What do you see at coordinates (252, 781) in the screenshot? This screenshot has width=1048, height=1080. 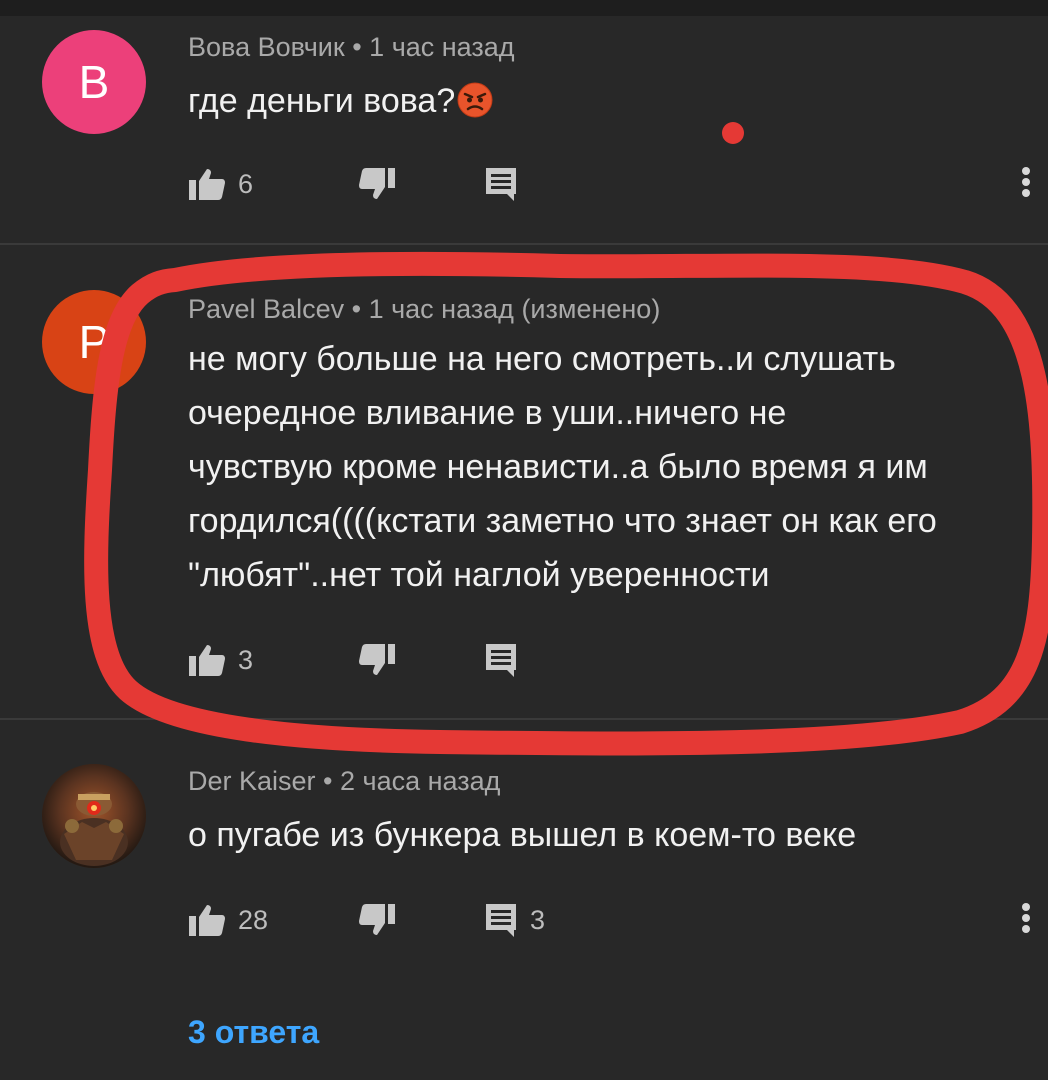 I see `author-name: Der Kaiser` at bounding box center [252, 781].